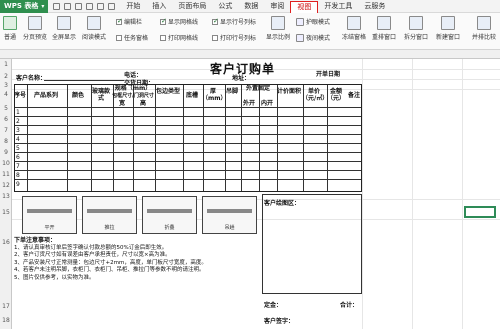 This screenshot has height=329, width=500. Describe the element at coordinates (384, 28) in the screenshot. I see `arrange-windows-button: 重排窗口` at that location.